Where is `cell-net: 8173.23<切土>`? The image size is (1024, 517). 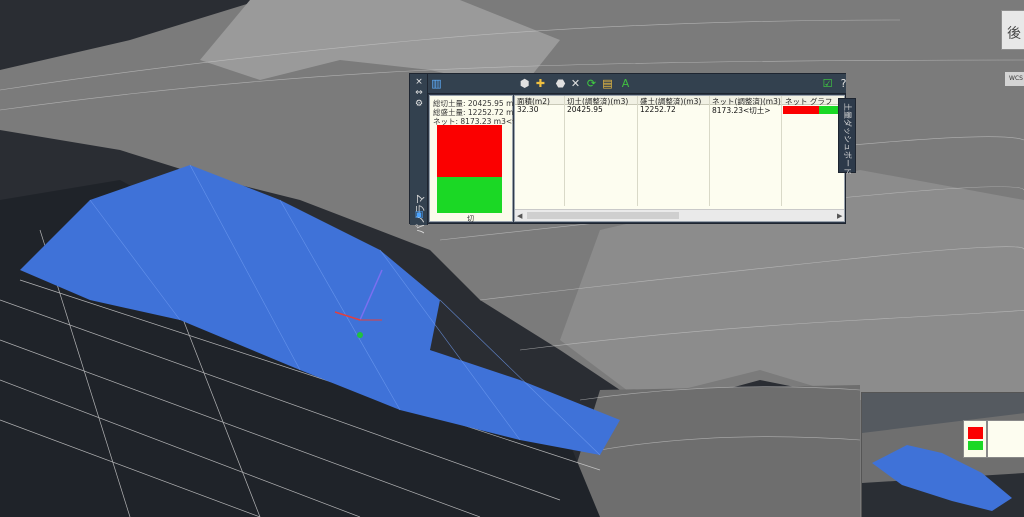
cell-net: 8173.23<切土> is located at coordinates (741, 110).